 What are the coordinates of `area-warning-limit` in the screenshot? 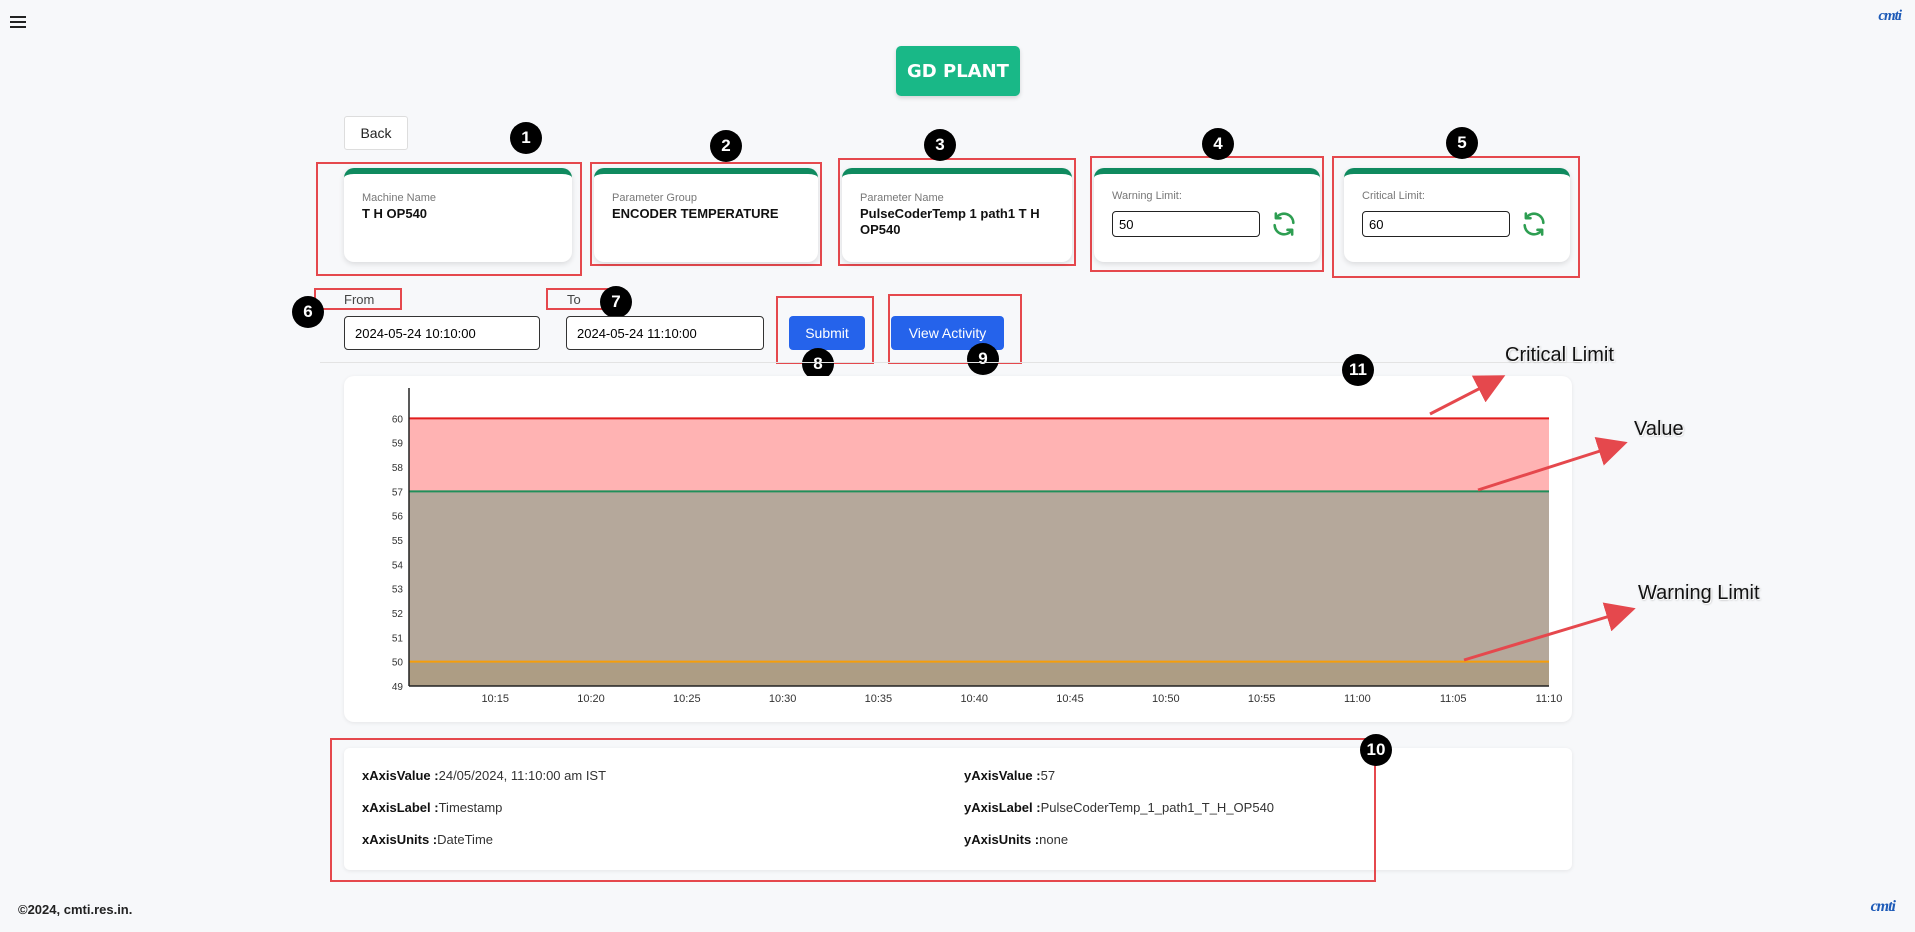 It's located at (979, 673).